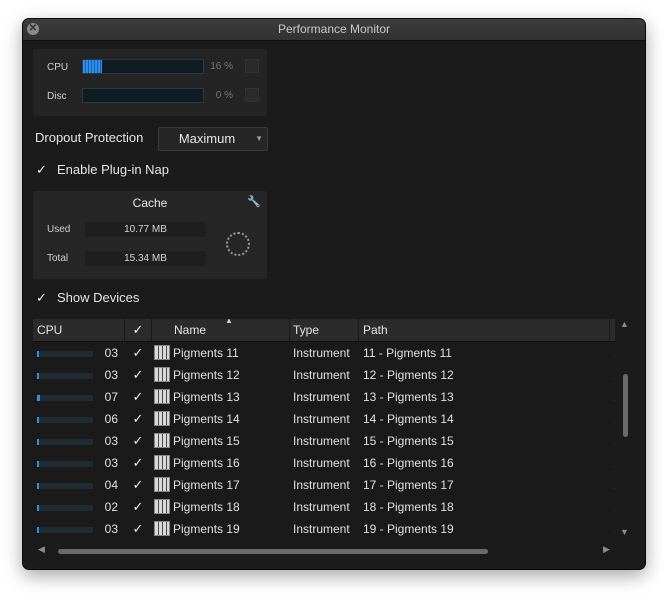  Describe the element at coordinates (273, 551) in the screenshot. I see `horizontal-scrollbar-thumb` at that location.